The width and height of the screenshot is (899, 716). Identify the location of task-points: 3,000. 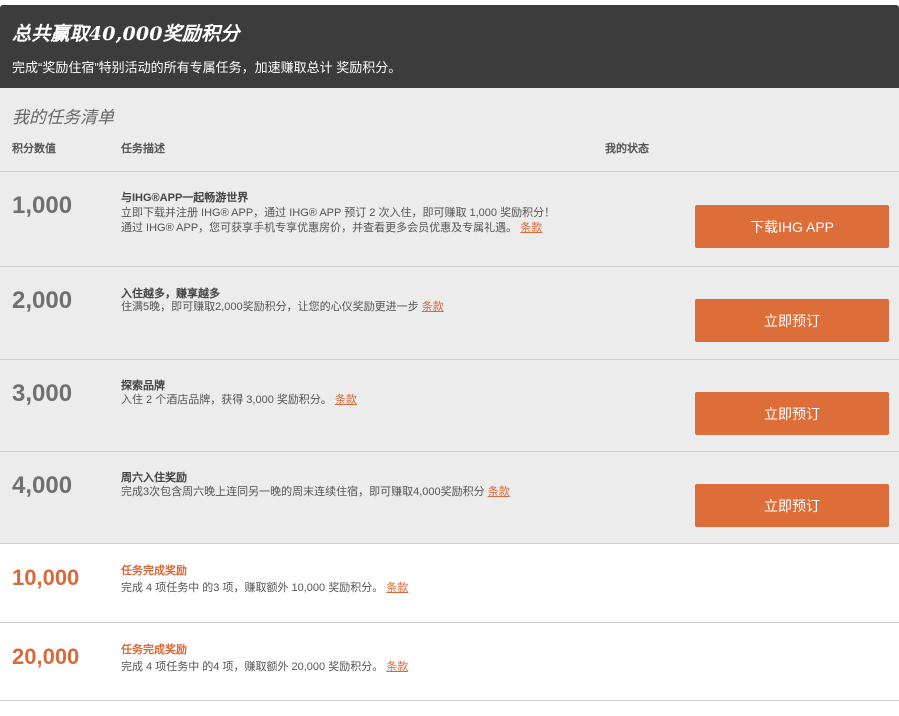
(42, 393).